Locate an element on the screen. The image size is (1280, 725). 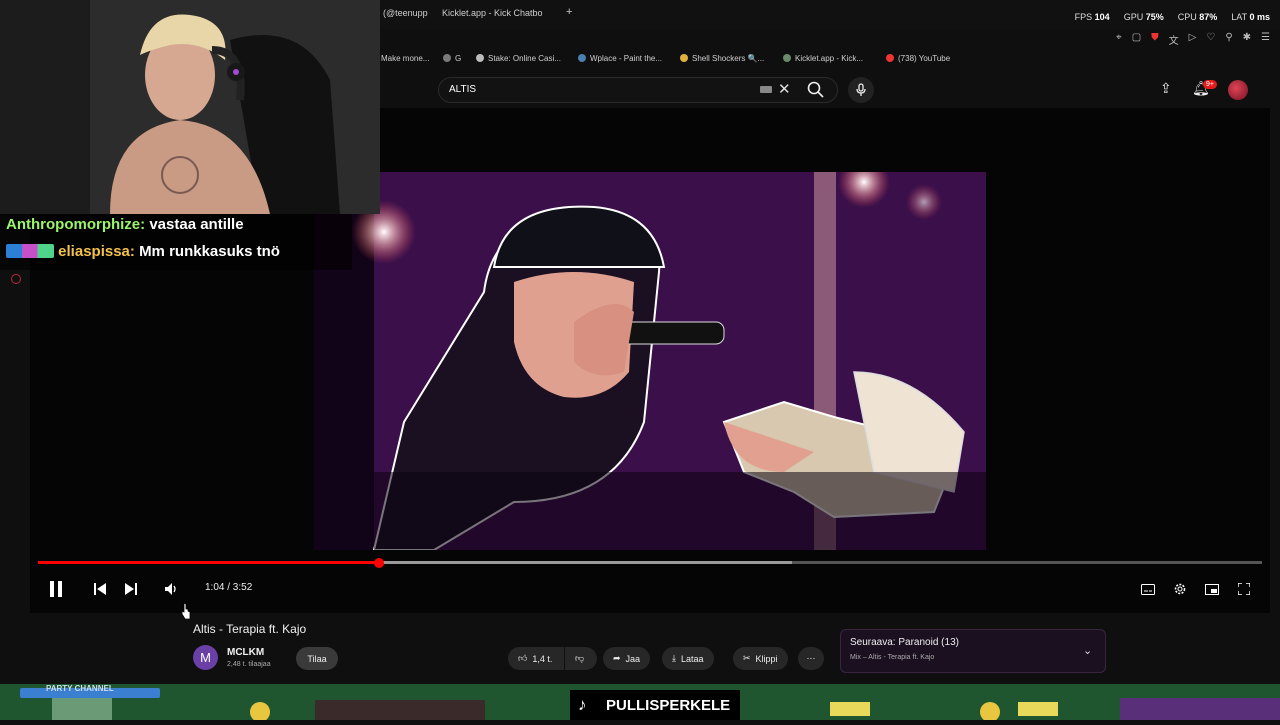
menu-icon: ☰ is located at coordinates (1265, 39).